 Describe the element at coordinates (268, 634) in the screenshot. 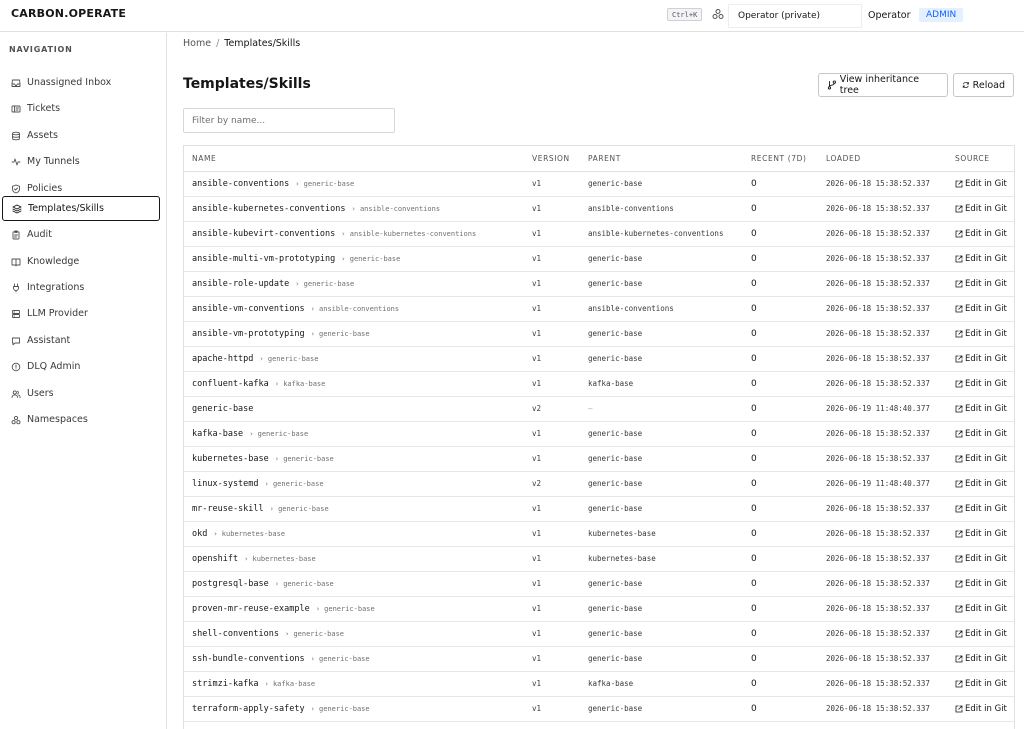

I see `skill-name: shell-conventions › generic-base` at that location.